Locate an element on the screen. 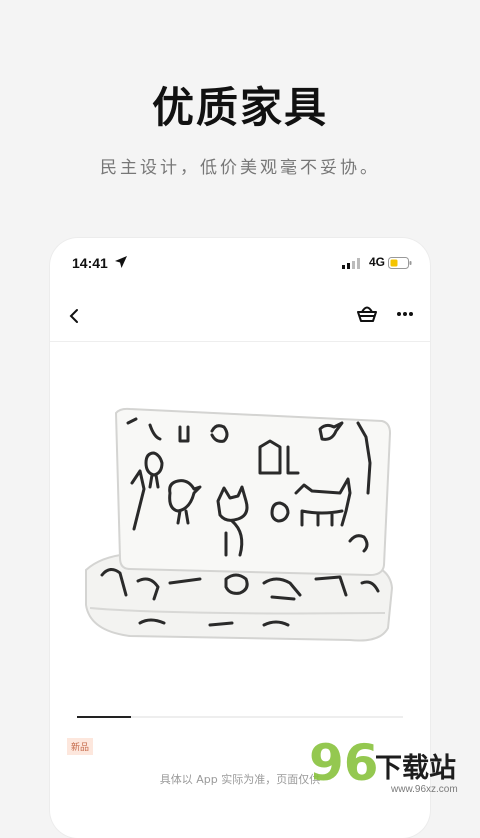 This screenshot has height=838, width=480. pager-indicator is located at coordinates (104, 717).